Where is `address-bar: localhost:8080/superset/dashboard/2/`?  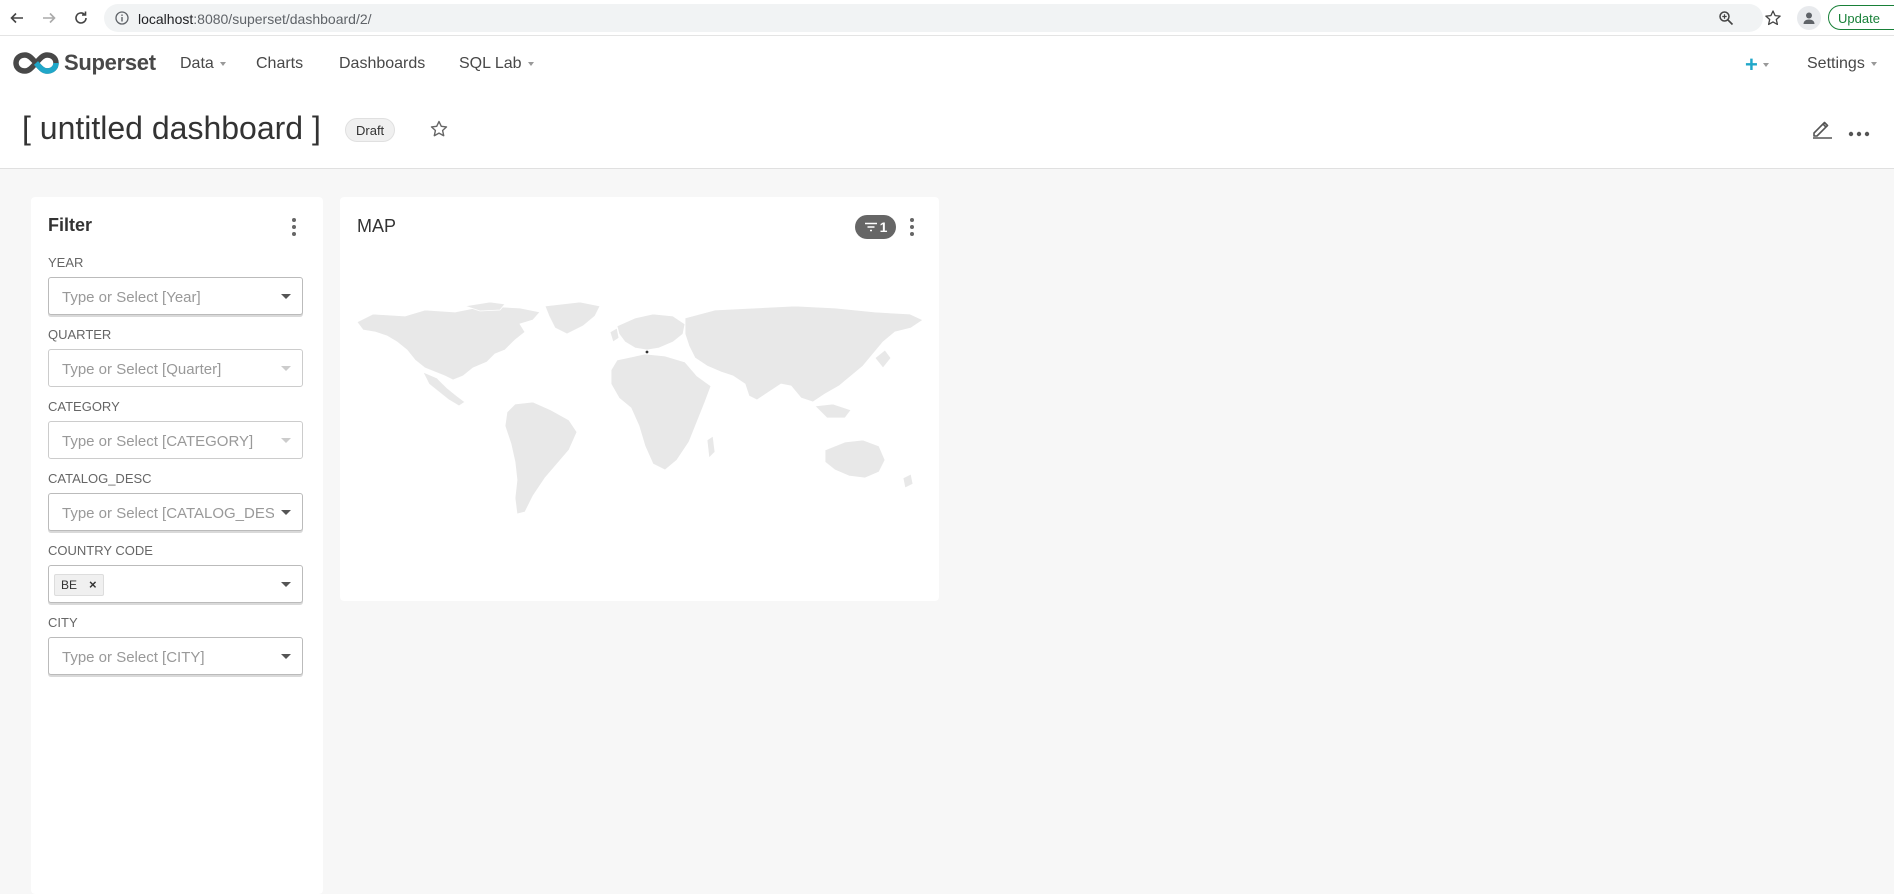 address-bar: localhost:8080/superset/dashboard/2/ is located at coordinates (942, 18).